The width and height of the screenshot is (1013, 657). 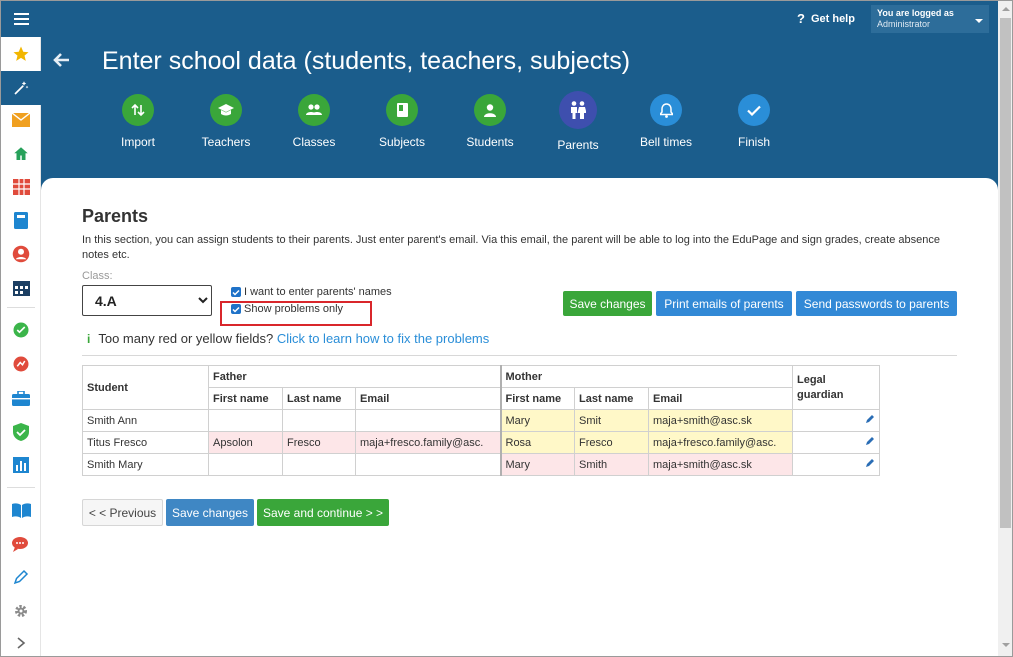 What do you see at coordinates (21, 88) in the screenshot?
I see `wizard-icon` at bounding box center [21, 88].